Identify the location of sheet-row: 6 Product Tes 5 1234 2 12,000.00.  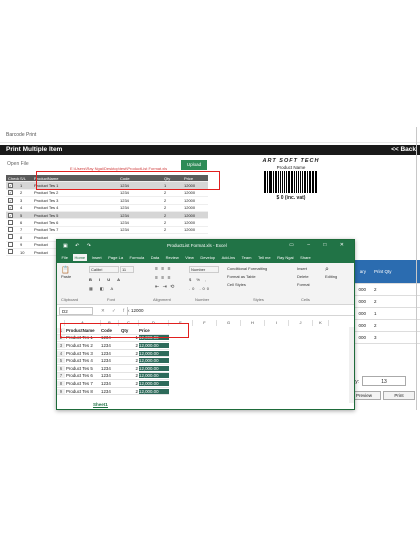
(113, 369).